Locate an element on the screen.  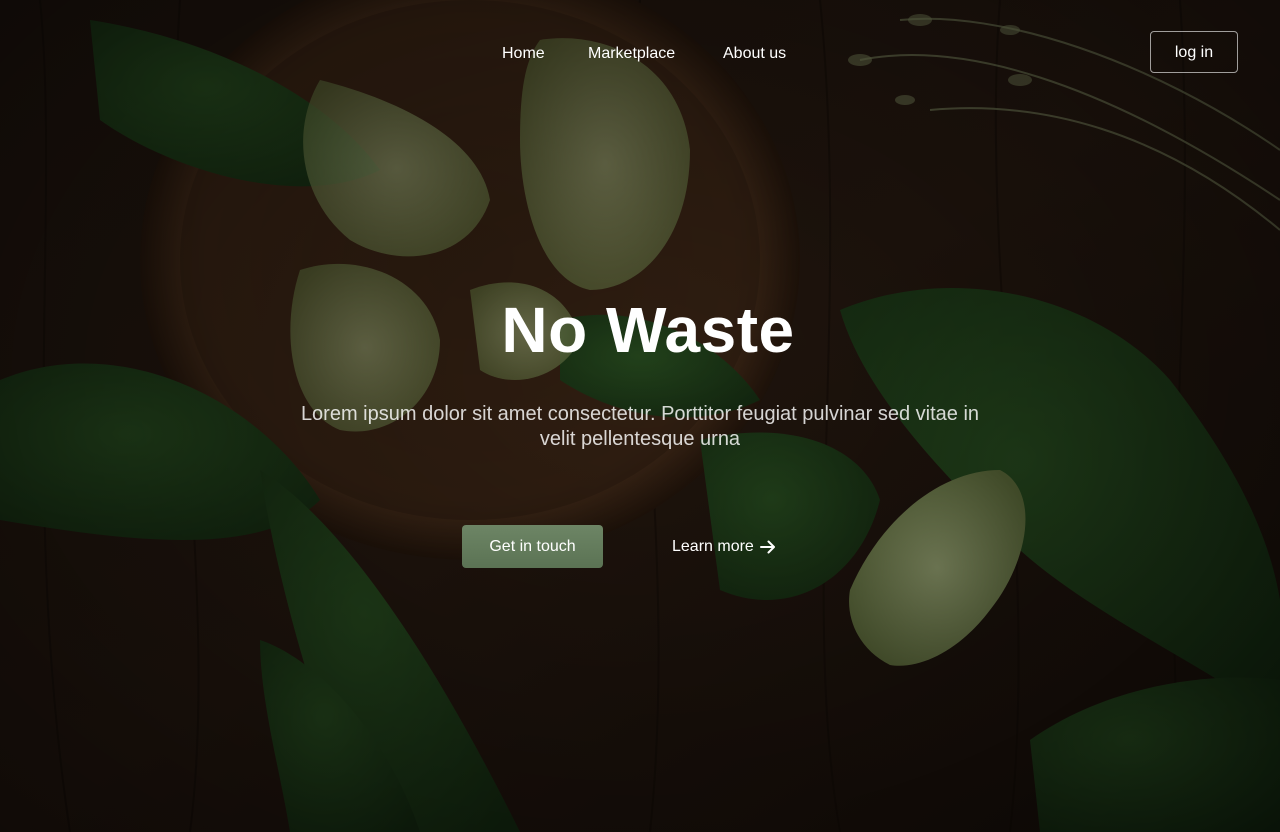
get-in-touch-button: Get in touch is located at coordinates (532, 546).